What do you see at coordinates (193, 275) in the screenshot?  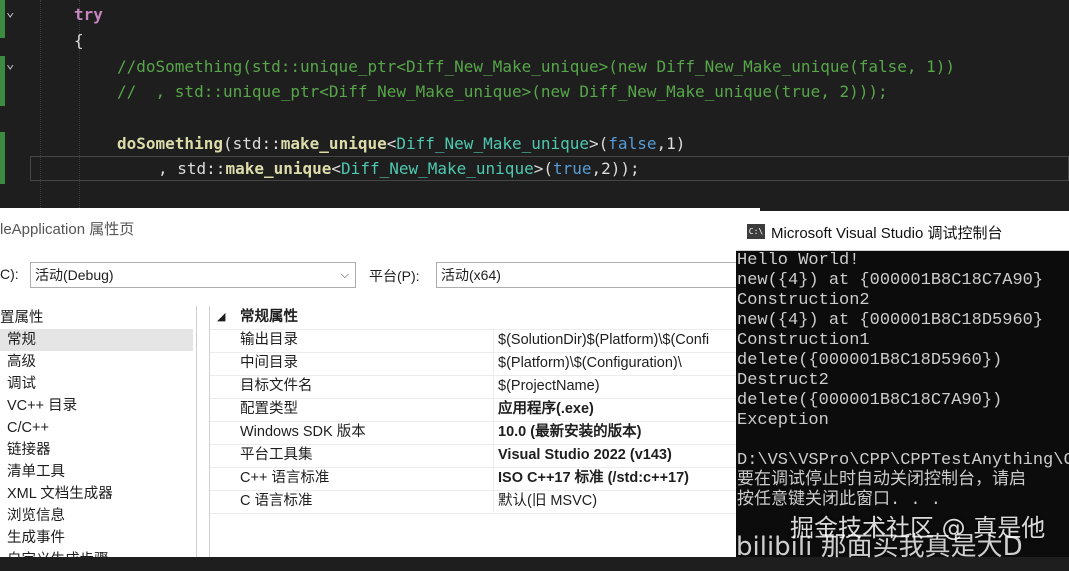 I see `configuration-dropdown: 活动(Debug) ⌵` at bounding box center [193, 275].